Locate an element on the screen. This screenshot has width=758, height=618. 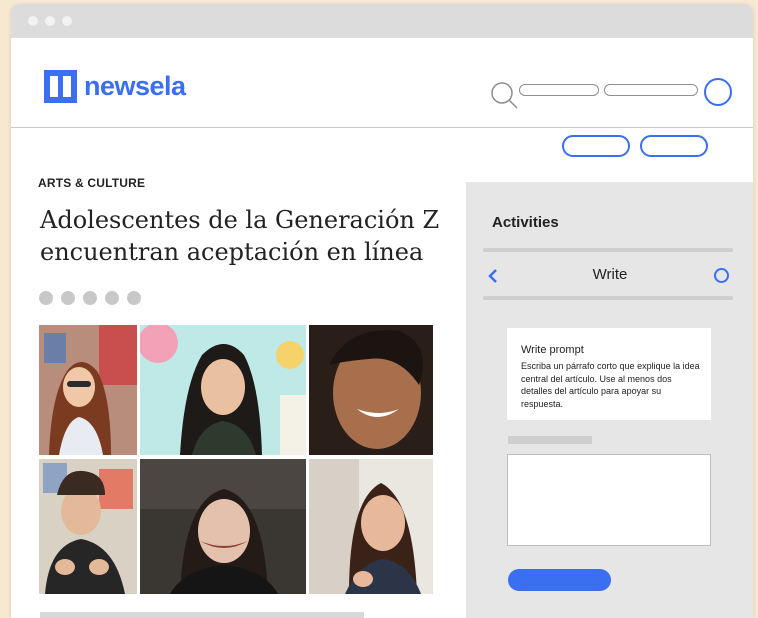
search-icon is located at coordinates (505, 96).